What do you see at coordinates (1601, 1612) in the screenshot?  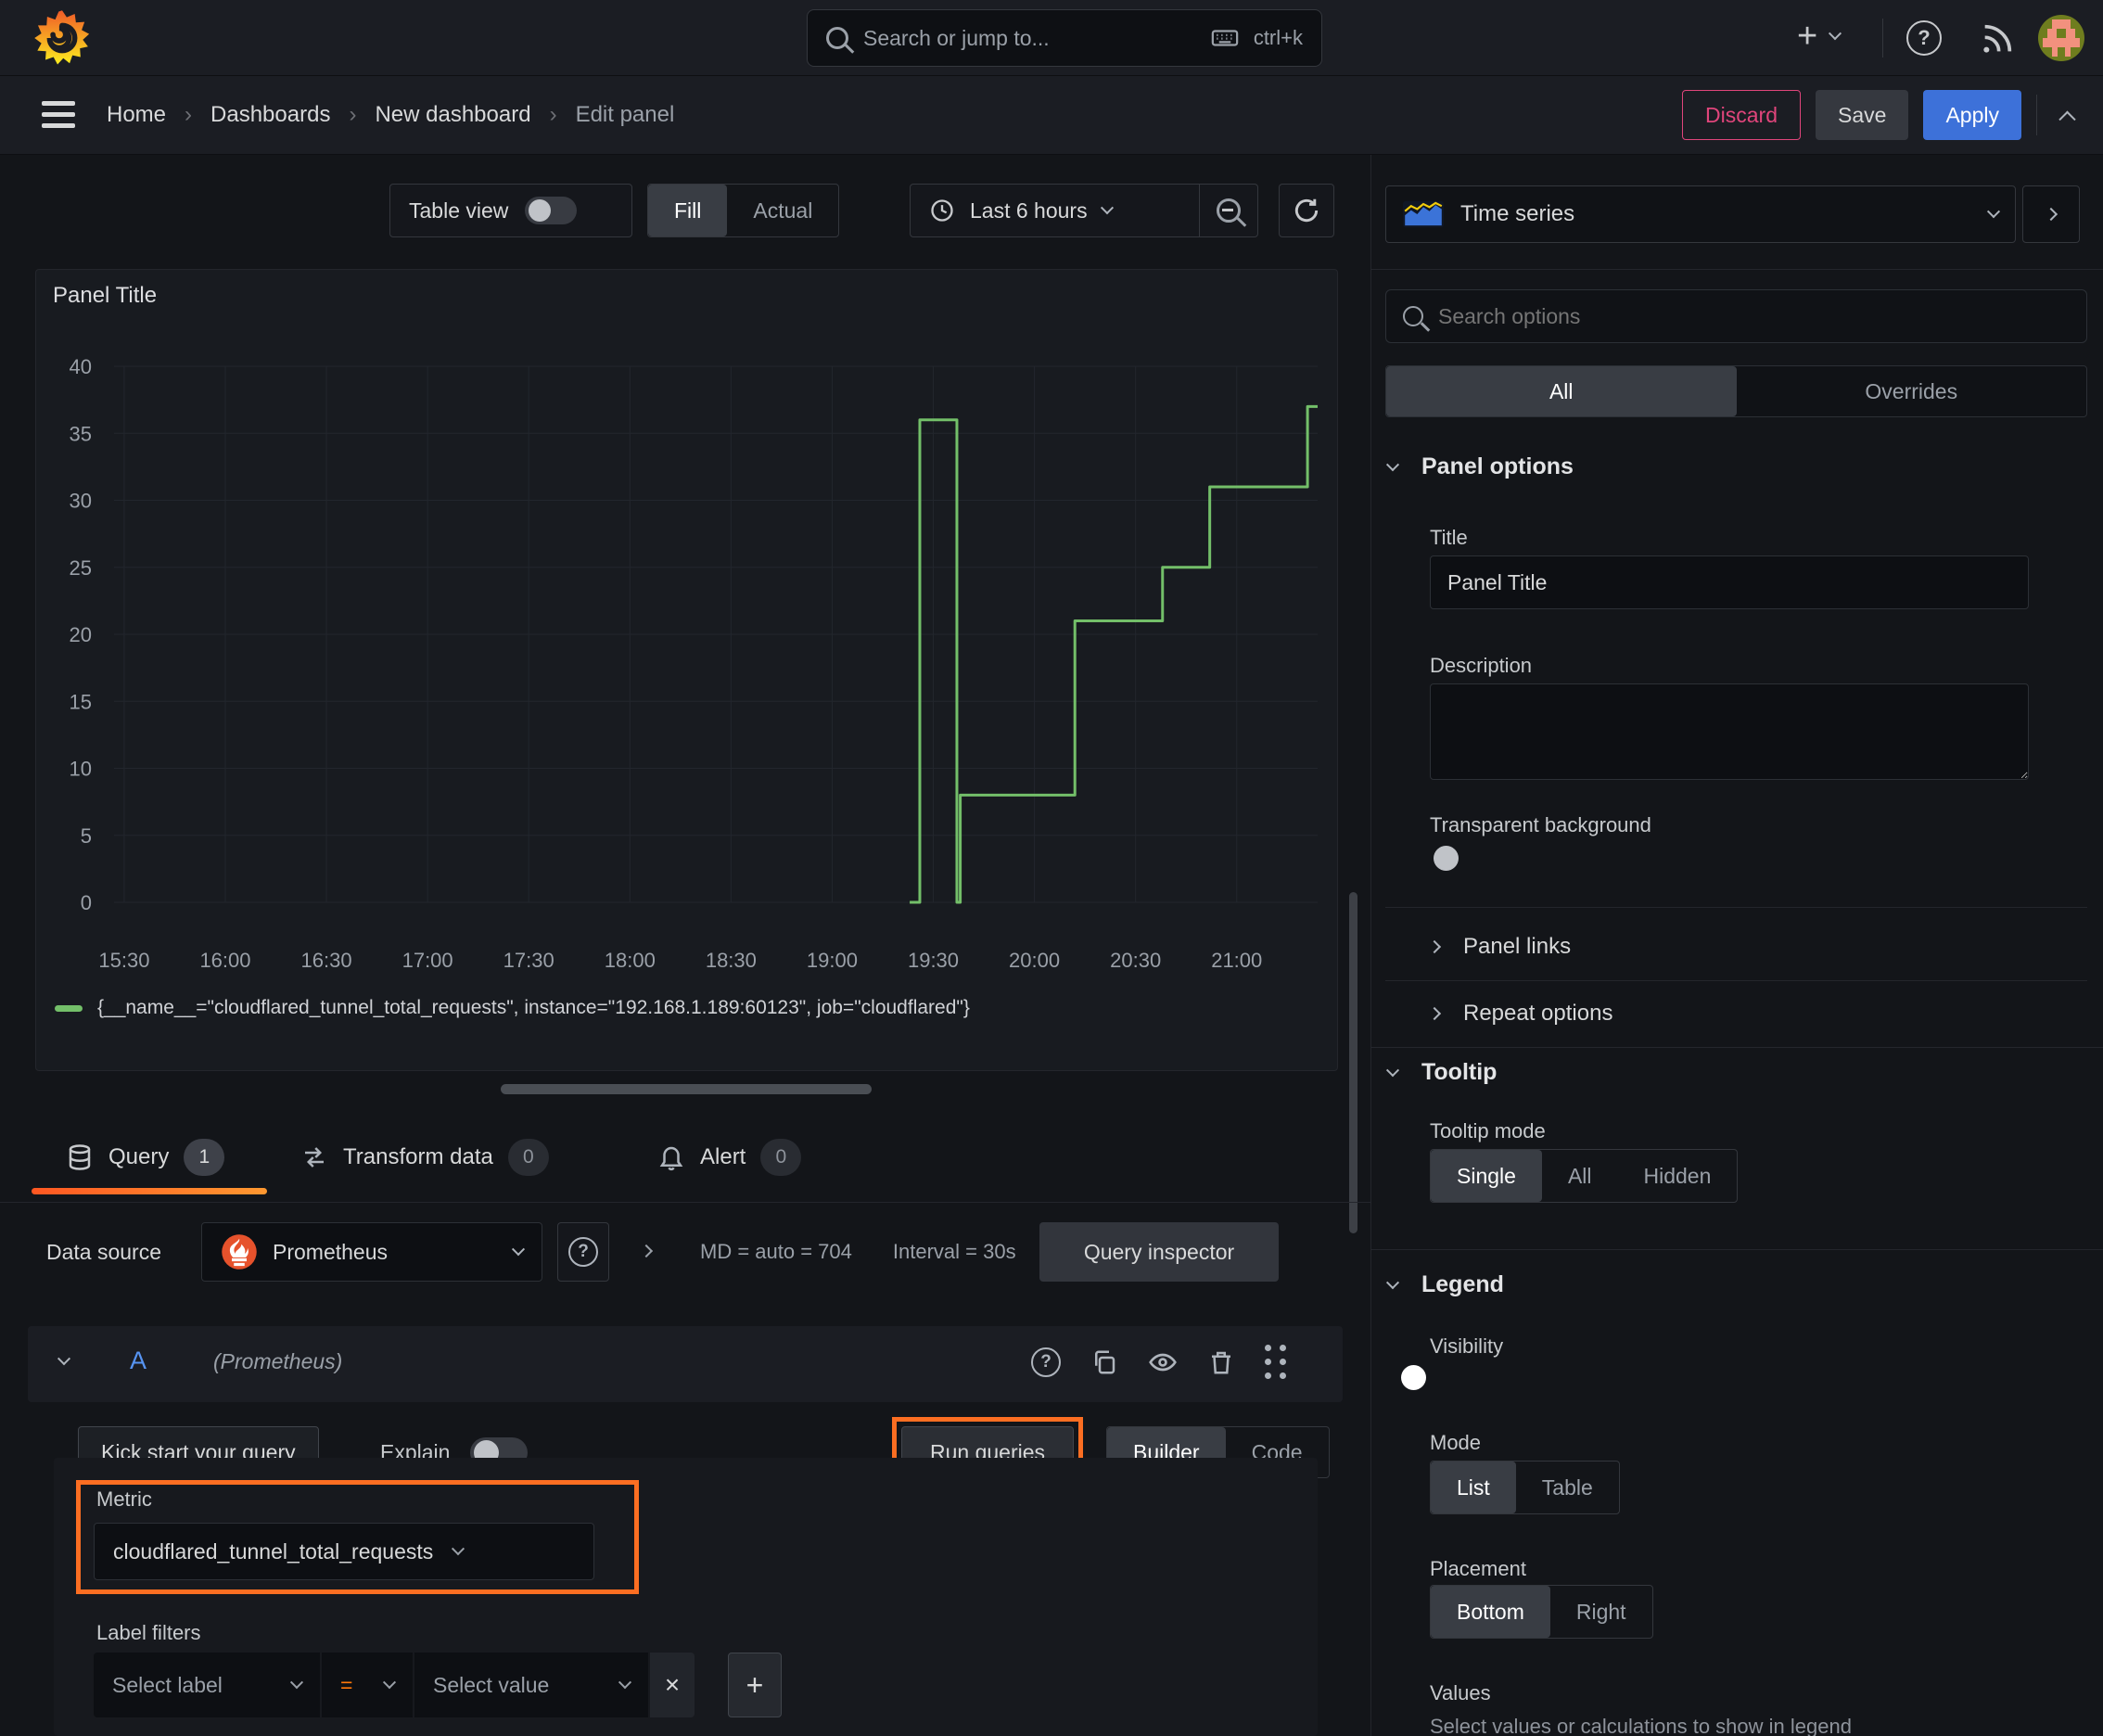 I see `legend-right-option: Right` at bounding box center [1601, 1612].